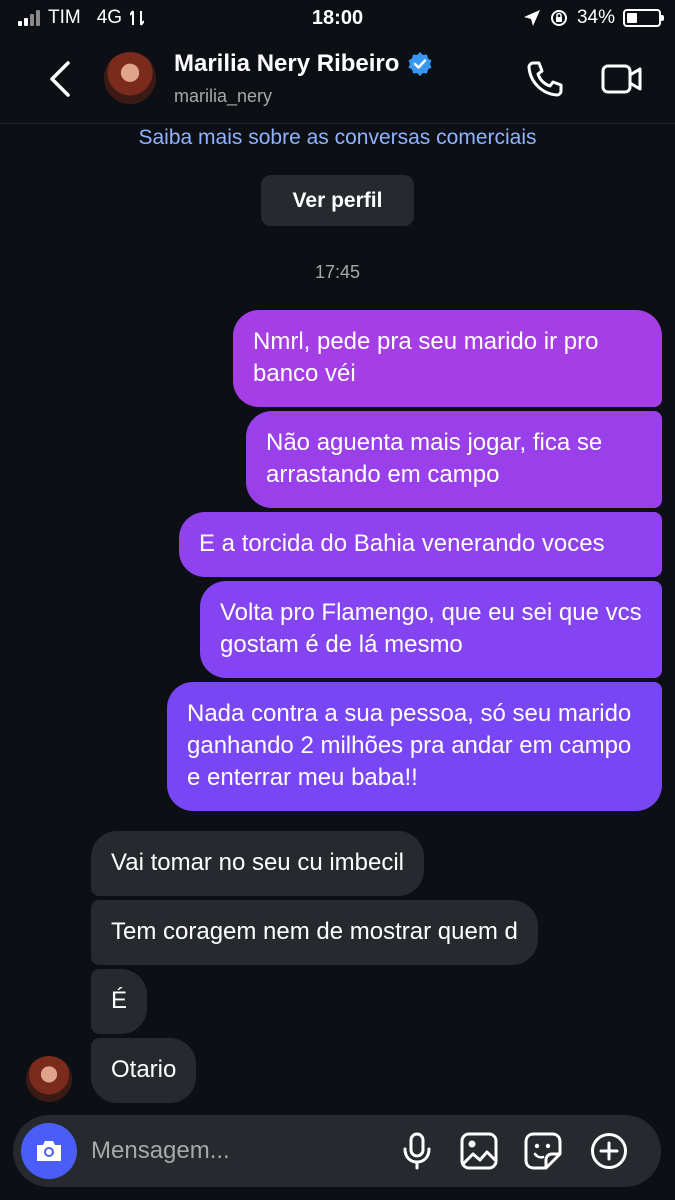 The image size is (675, 1200). What do you see at coordinates (632, 18) in the screenshot?
I see `battery-fill` at bounding box center [632, 18].